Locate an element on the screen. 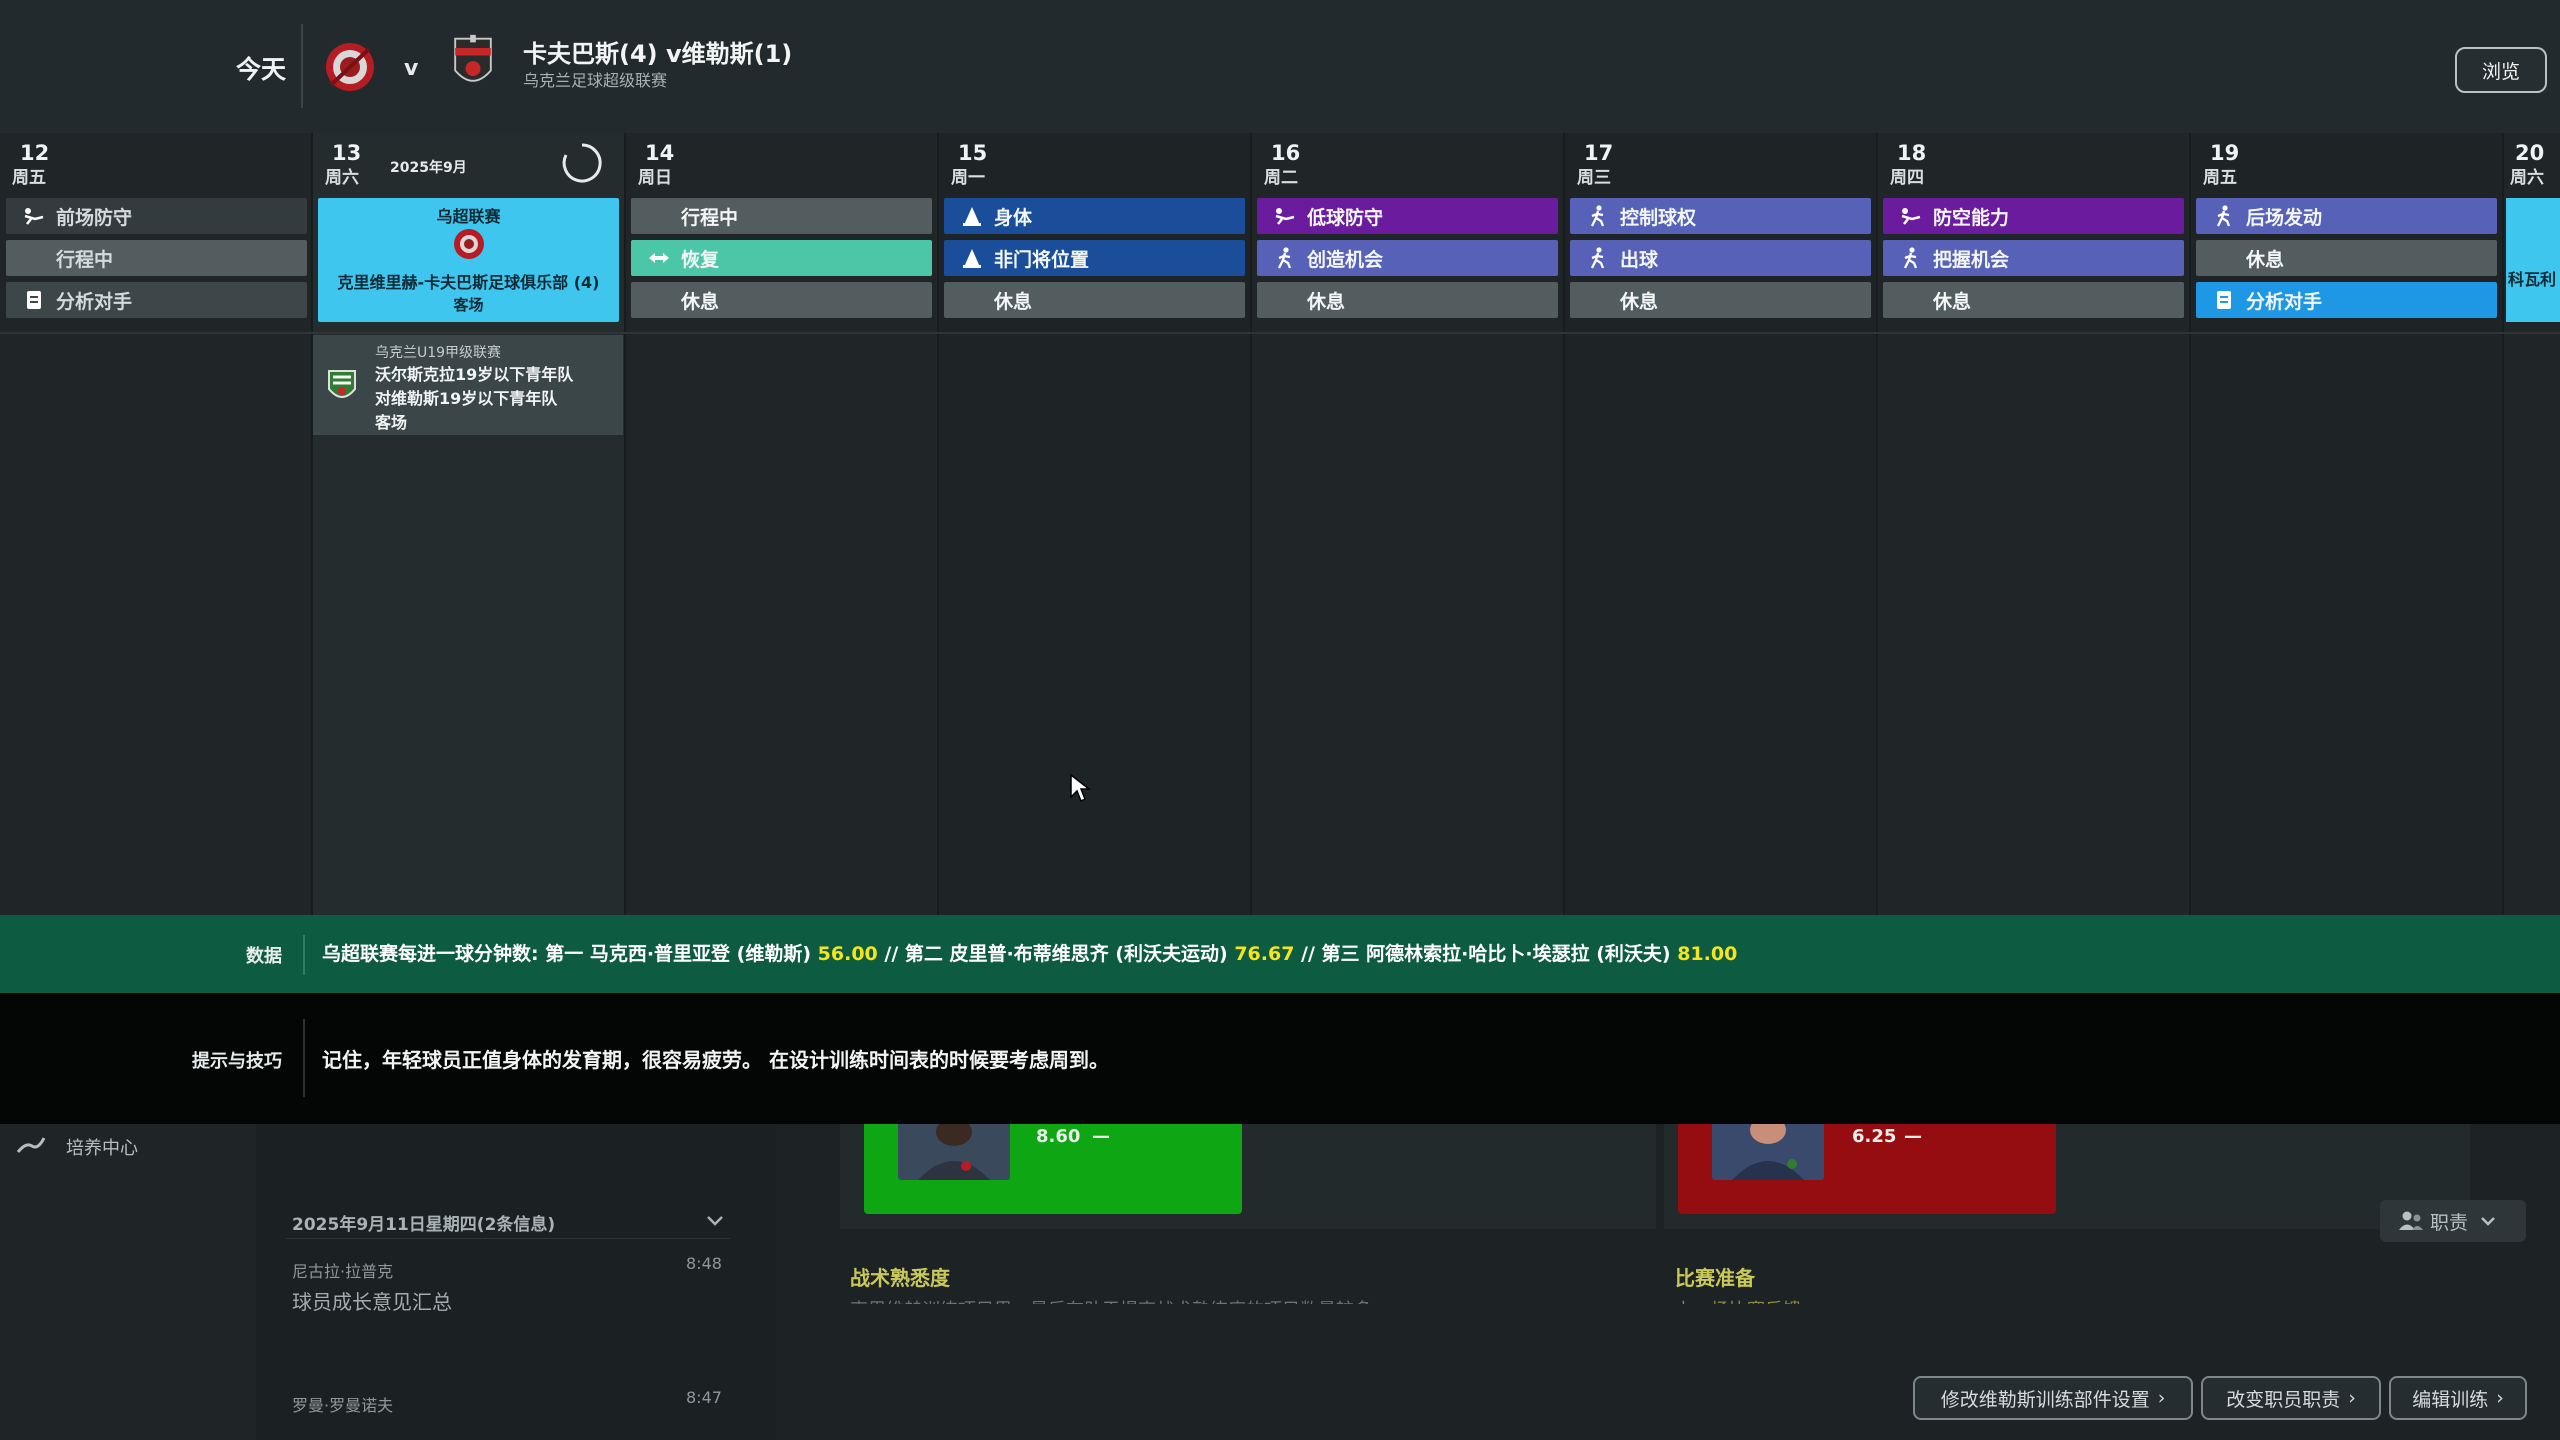  rating-value: 8.60 is located at coordinates (1058, 1136).